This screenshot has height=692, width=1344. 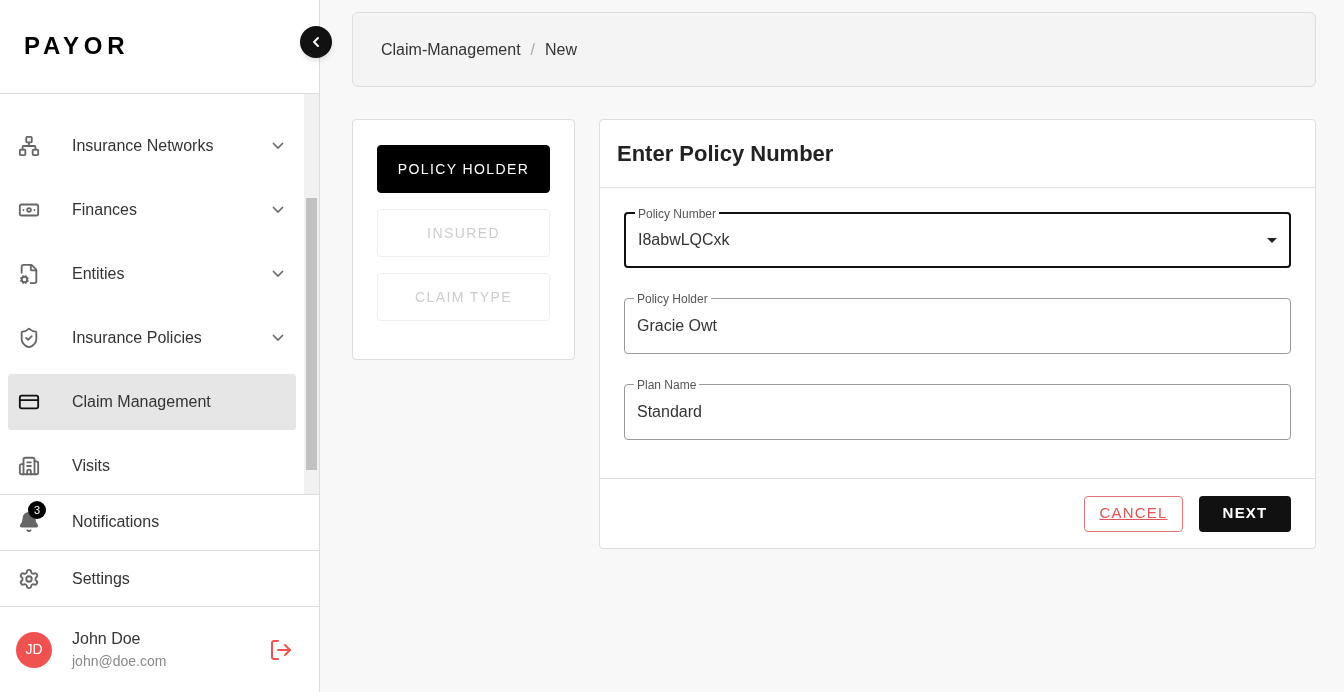 I want to click on dropdown-caret-icon, so click(x=1272, y=240).